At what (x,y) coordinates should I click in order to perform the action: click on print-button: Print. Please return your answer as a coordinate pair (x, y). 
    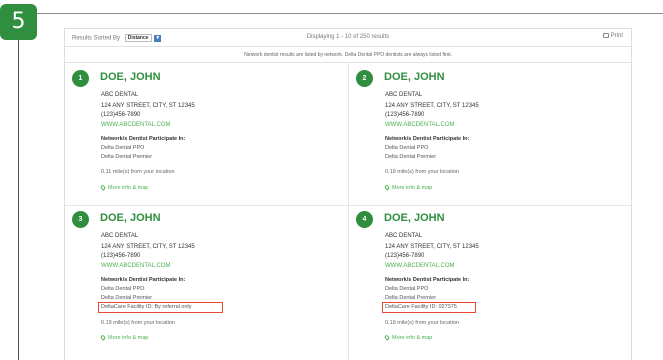
    Looking at the image, I should click on (612, 36).